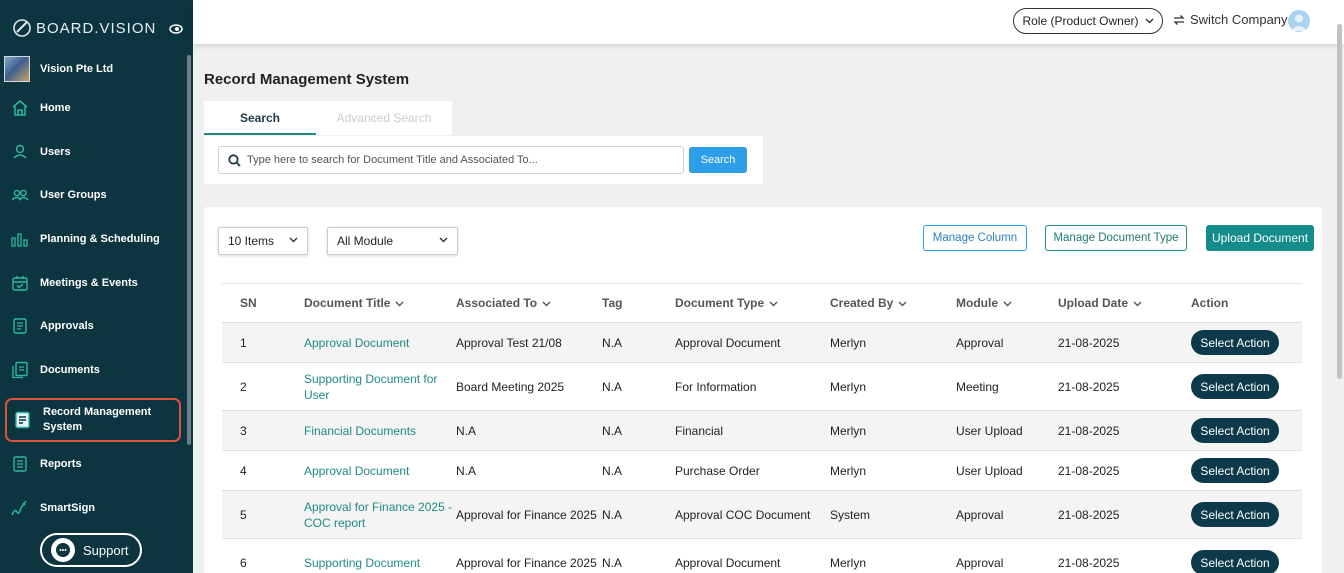 This screenshot has height=573, width=1344. Describe the element at coordinates (58, 69) in the screenshot. I see `org-switcher: Vision Pte Ltd` at that location.